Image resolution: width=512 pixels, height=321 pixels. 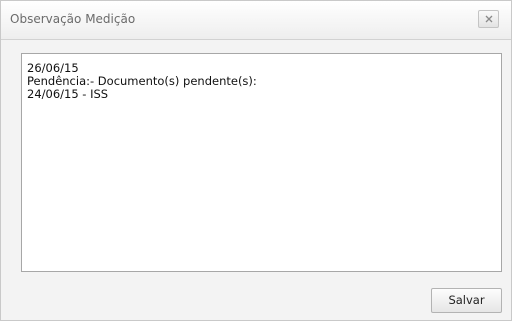 I want to click on close-button, so click(x=488, y=19).